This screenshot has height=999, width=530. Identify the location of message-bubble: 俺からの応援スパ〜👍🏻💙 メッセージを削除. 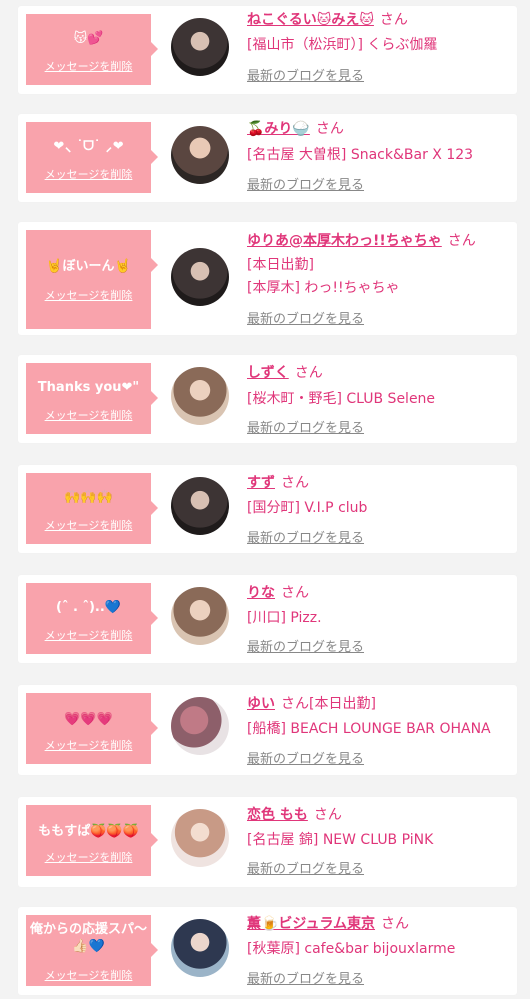
(92, 950).